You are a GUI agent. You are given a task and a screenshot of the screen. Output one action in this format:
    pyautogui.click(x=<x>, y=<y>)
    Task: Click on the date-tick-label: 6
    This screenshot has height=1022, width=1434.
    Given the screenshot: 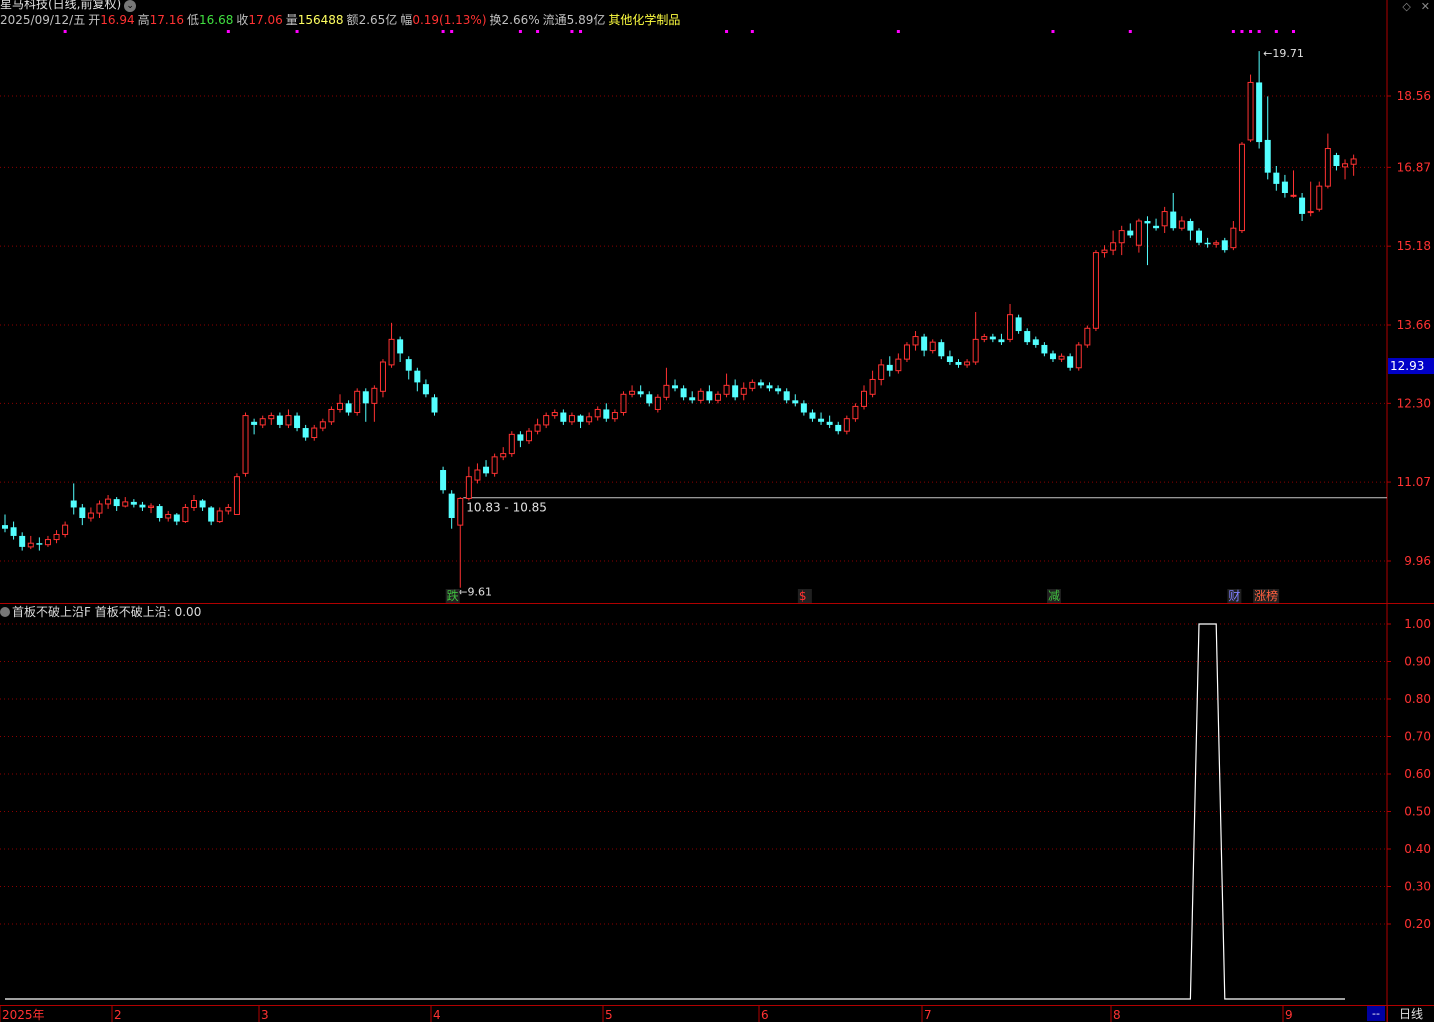 What is the action you would take?
    pyautogui.click(x=765, y=1015)
    